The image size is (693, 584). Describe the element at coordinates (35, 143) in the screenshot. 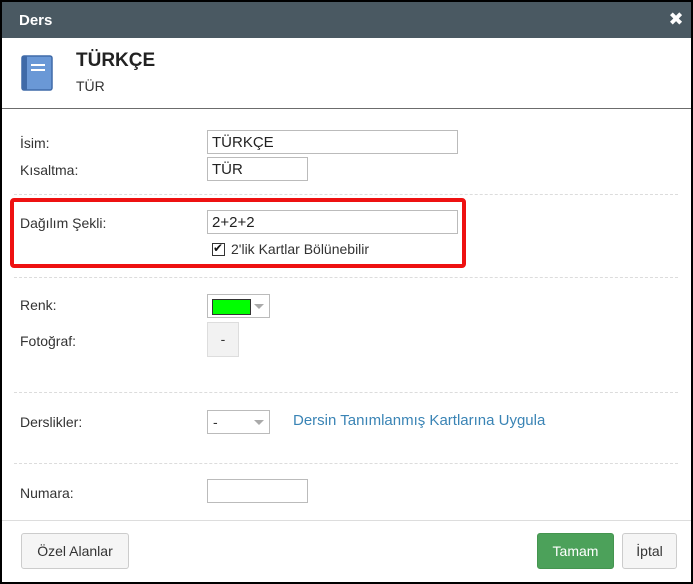

I see `isim-label: İsim:` at that location.